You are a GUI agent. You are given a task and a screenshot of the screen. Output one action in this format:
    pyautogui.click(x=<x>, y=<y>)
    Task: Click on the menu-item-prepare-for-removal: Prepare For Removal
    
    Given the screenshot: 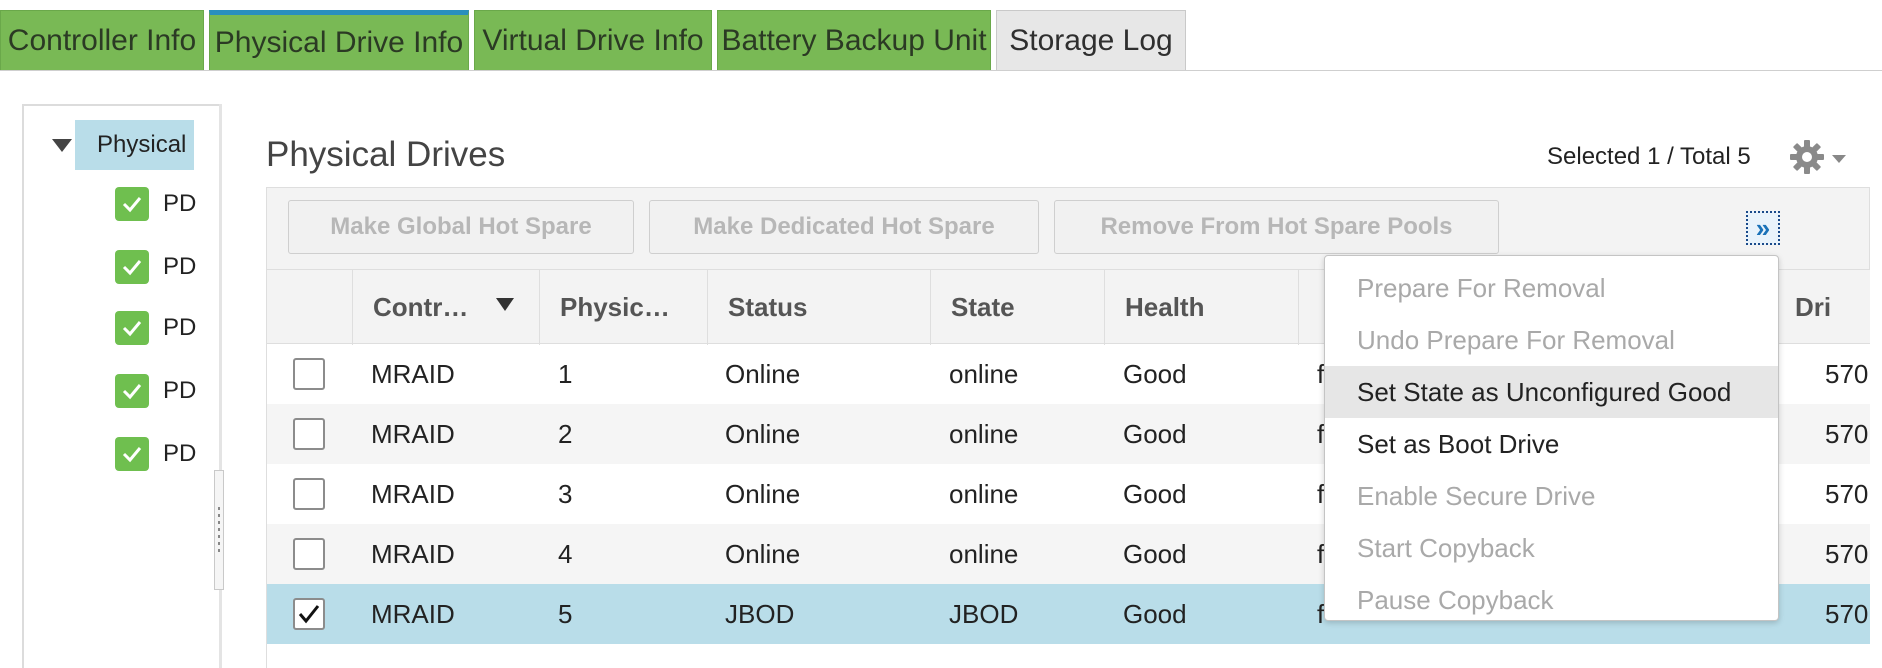 What is the action you would take?
    pyautogui.click(x=1551, y=288)
    